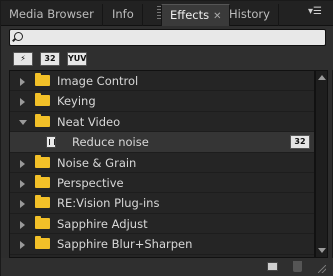  What do you see at coordinates (90, 182) in the screenshot?
I see `tree-item-label: Perspective` at bounding box center [90, 182].